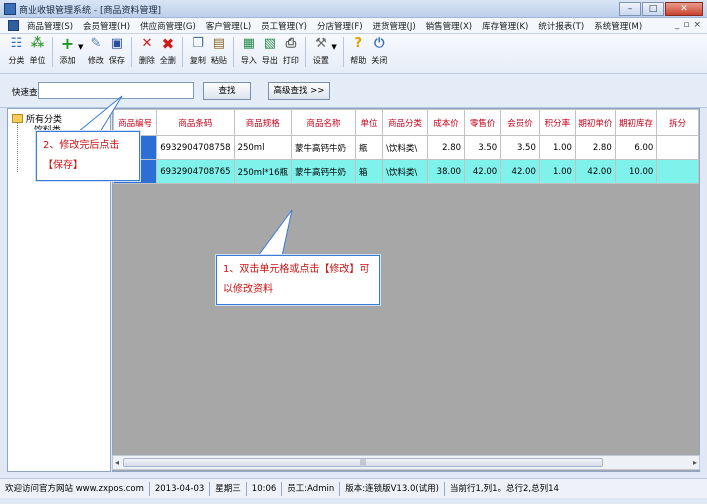 This screenshot has width=707, height=504. Describe the element at coordinates (684, 9) in the screenshot. I see `close-button: ✕` at that location.